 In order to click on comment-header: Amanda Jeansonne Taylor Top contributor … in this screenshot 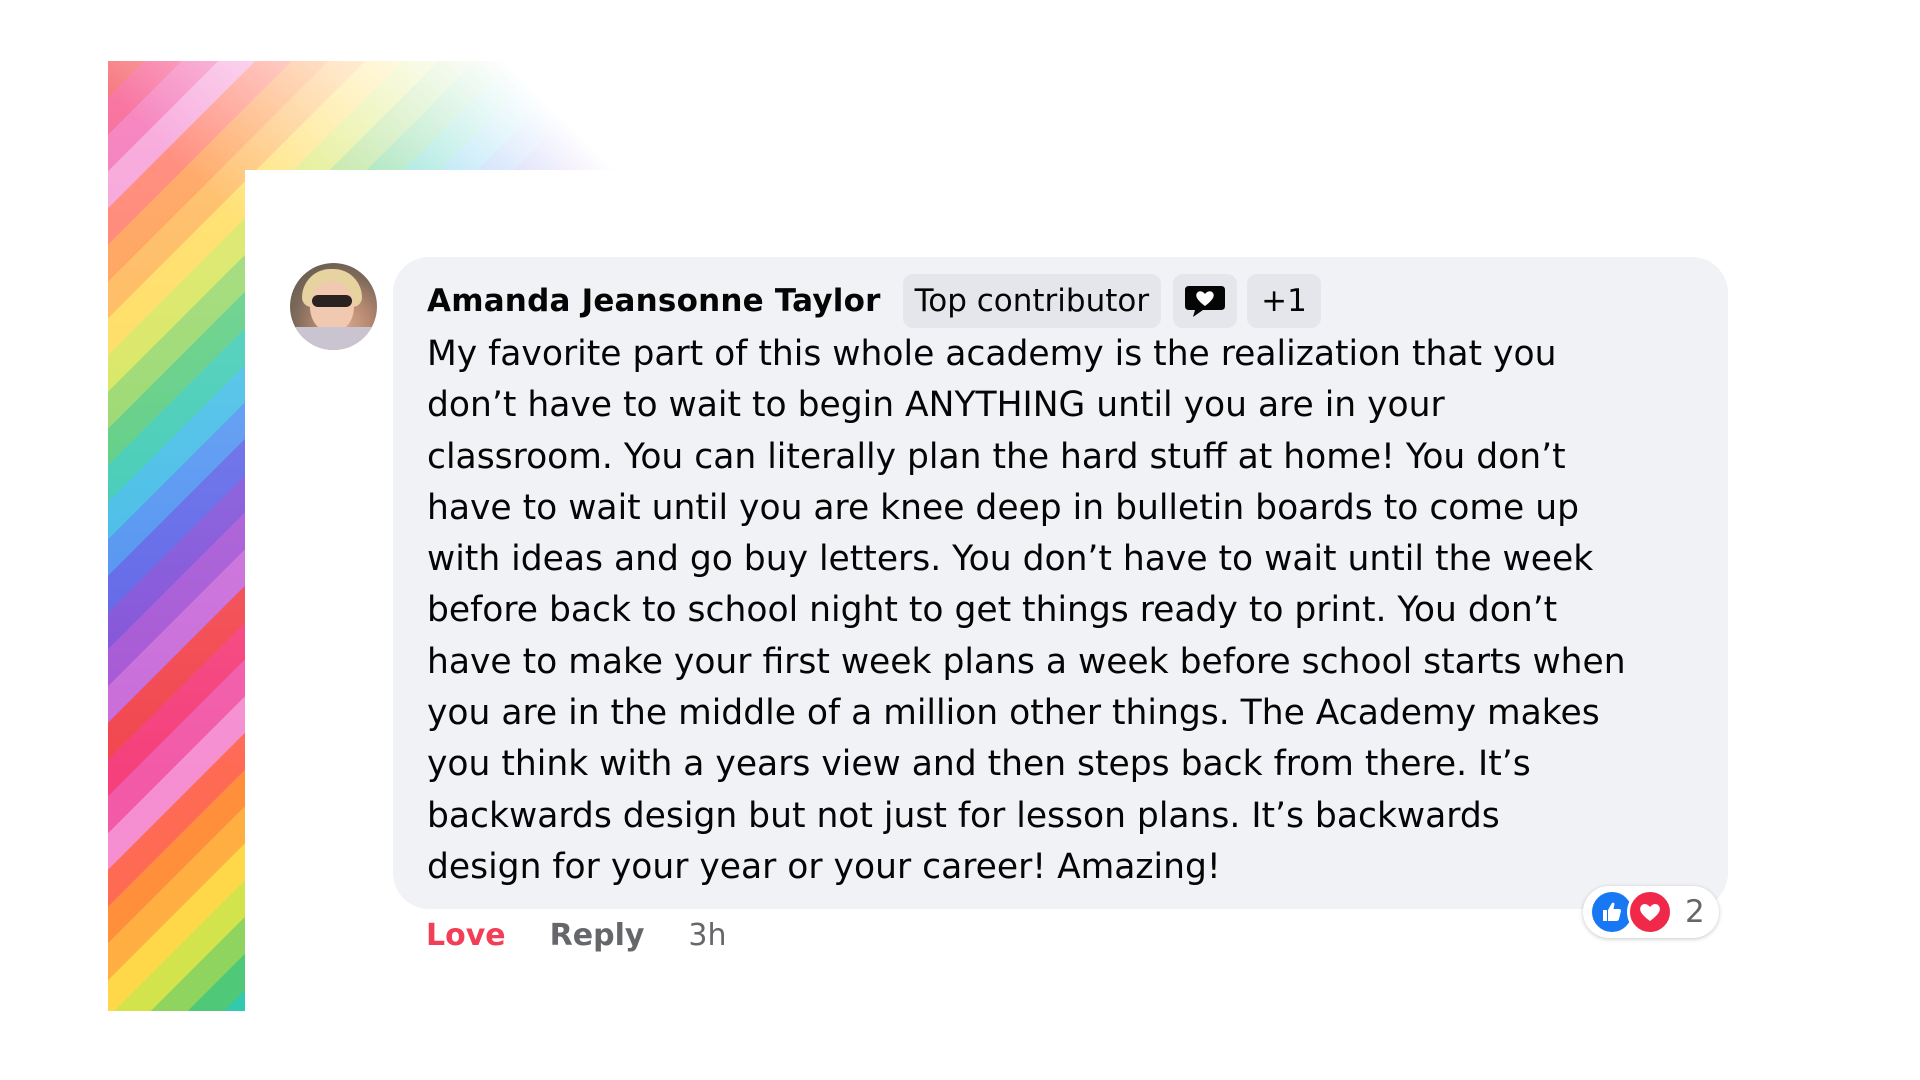, I will do `click(1060, 301)`.